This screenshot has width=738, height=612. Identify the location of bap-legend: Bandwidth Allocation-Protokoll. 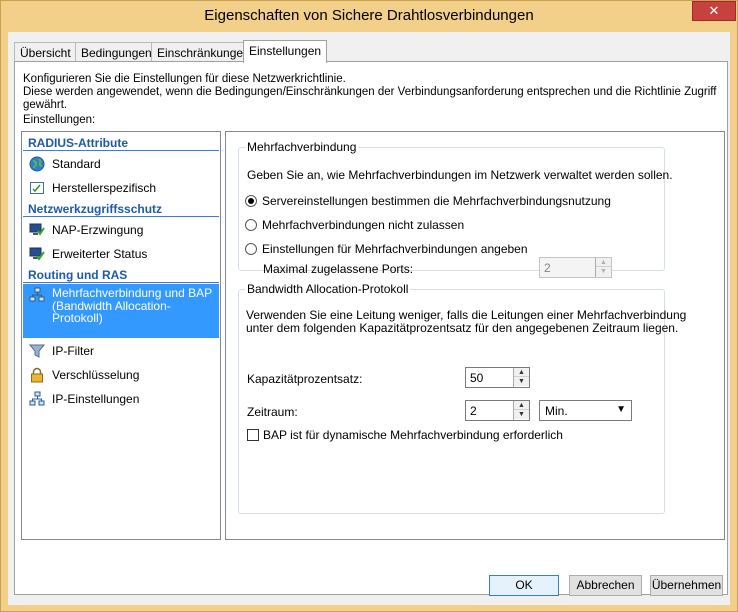
(328, 289).